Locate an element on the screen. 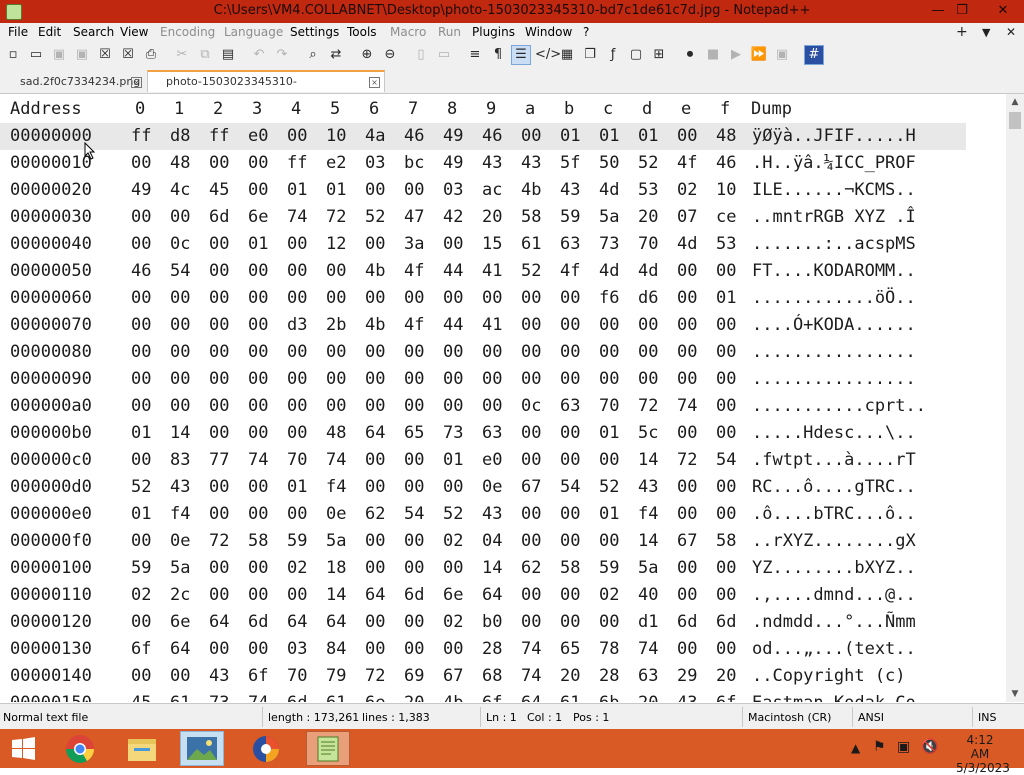 This screenshot has width=1024, height=775. close-all-icon: ☒ is located at coordinates (128, 55).